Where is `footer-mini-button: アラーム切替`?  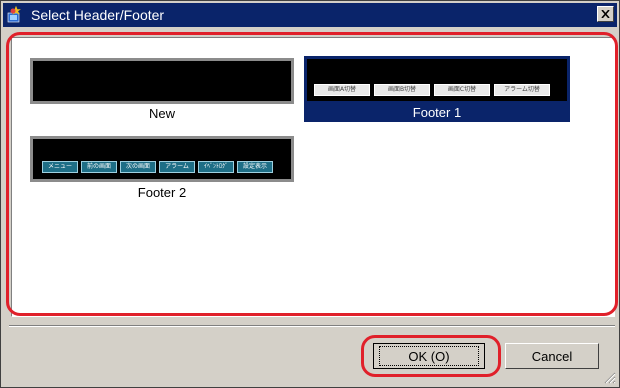 footer-mini-button: アラーム切替 is located at coordinates (522, 90).